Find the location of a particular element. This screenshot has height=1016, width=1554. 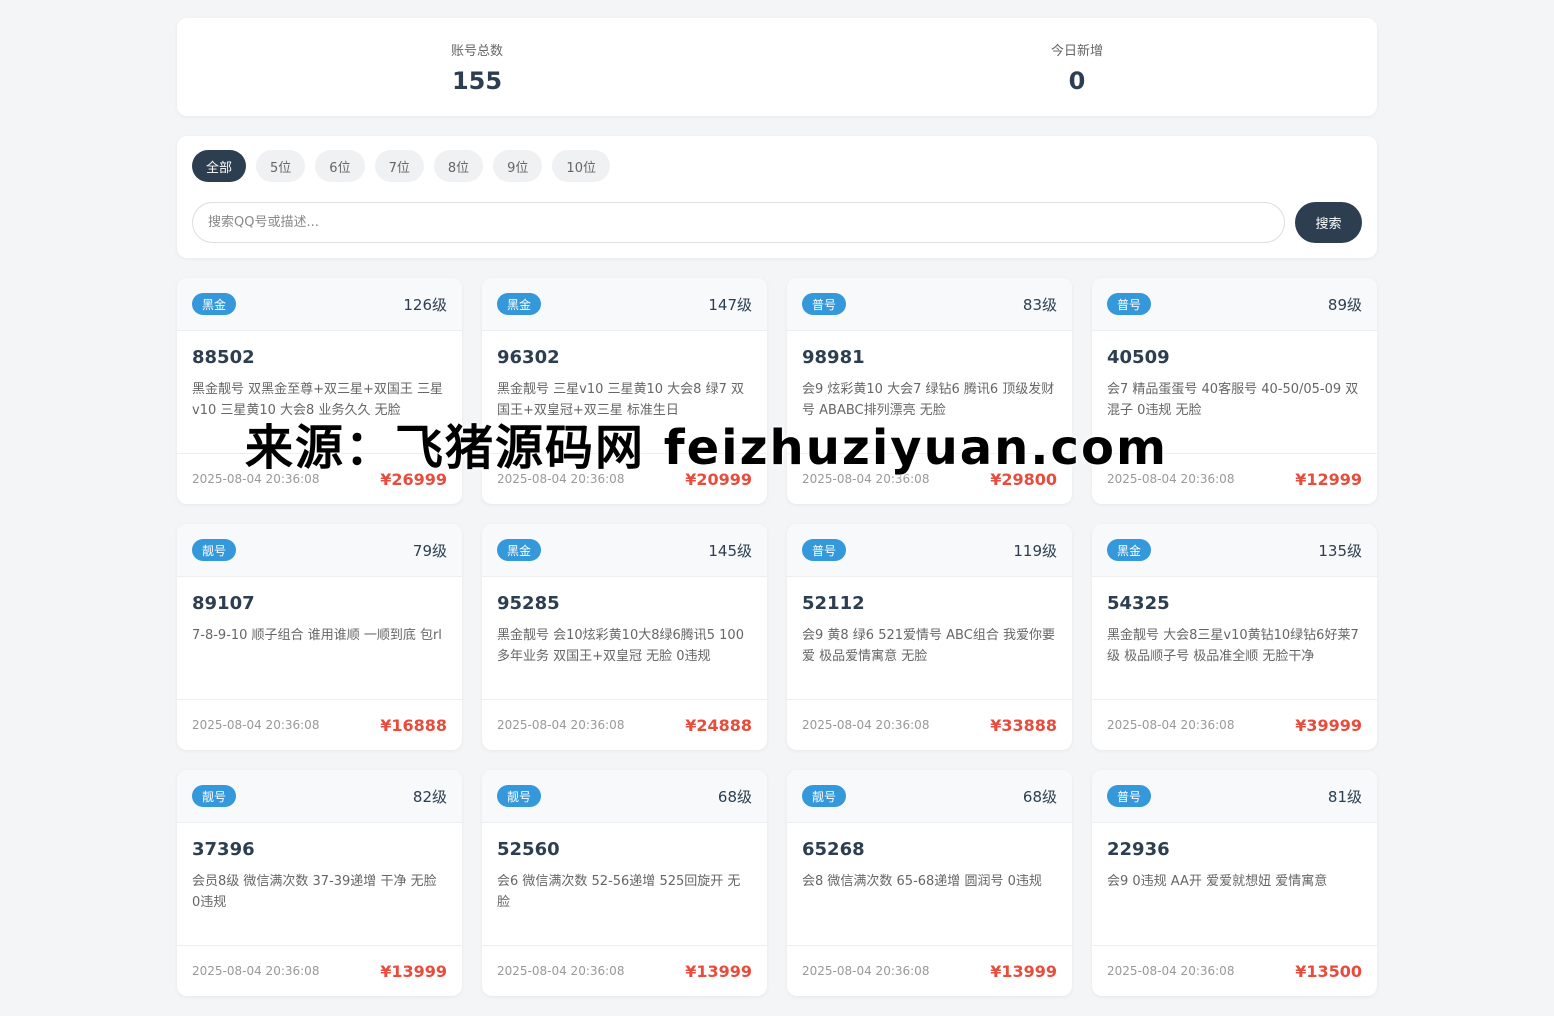

card-header: 靓号 79级 is located at coordinates (319, 550).